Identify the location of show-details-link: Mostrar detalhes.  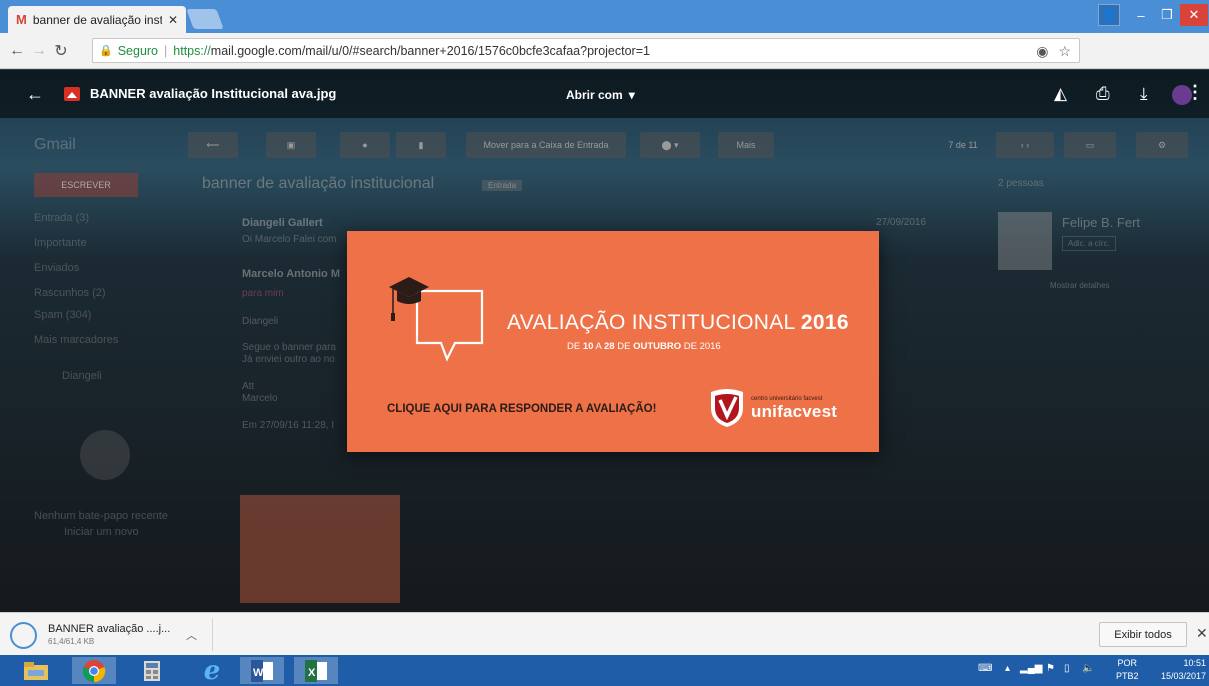
(1080, 285).